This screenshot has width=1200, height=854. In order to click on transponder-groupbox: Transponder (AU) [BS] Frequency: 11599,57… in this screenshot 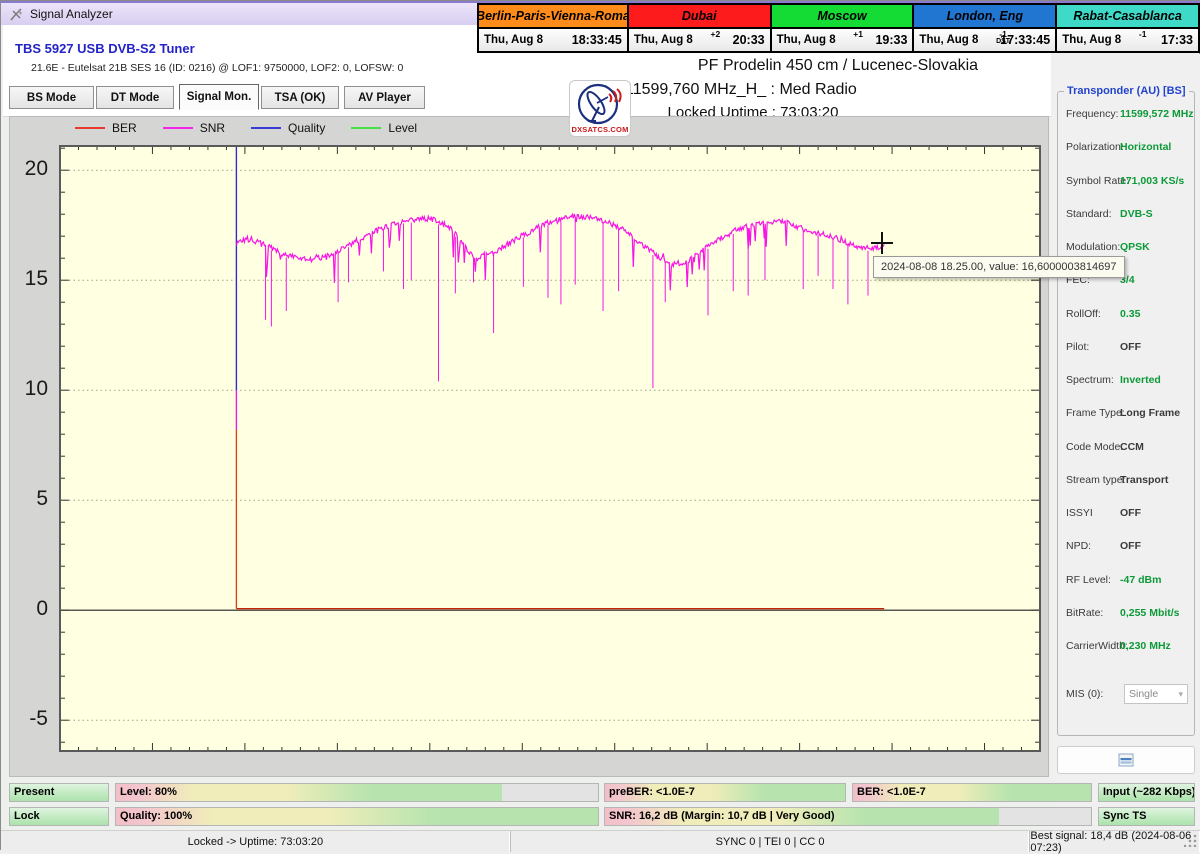, I will do `click(1126, 410)`.